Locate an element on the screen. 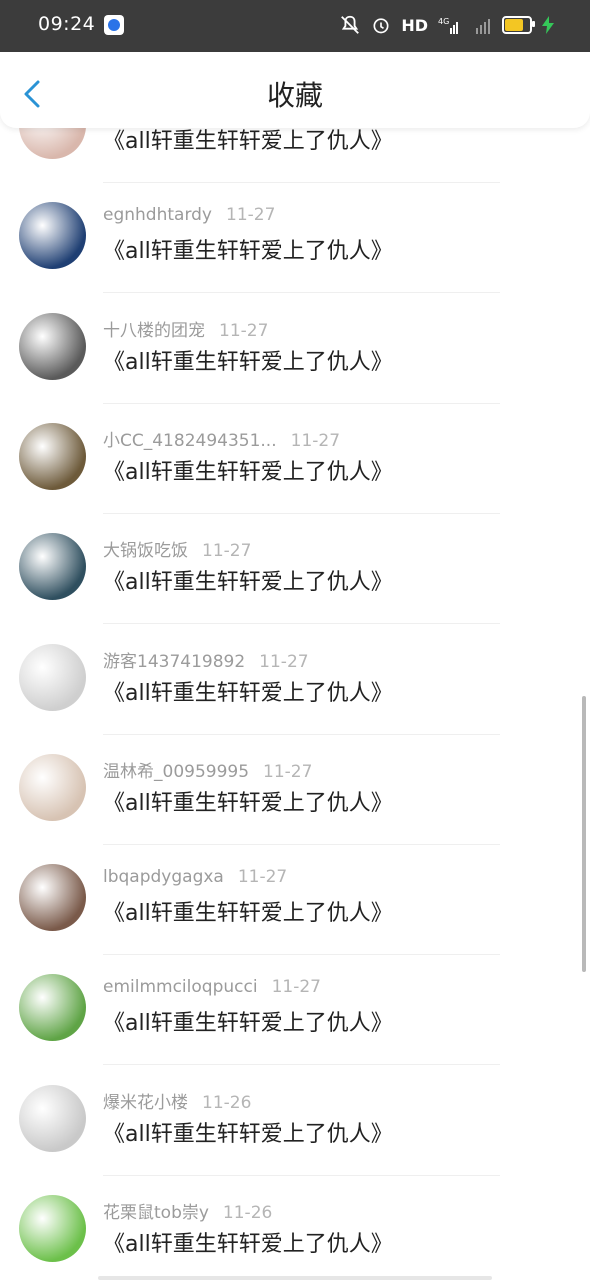 Image resolution: width=590 pixels, height=1280 pixels. item-meta: 温林希_00959995 11-27 is located at coordinates (207, 769).